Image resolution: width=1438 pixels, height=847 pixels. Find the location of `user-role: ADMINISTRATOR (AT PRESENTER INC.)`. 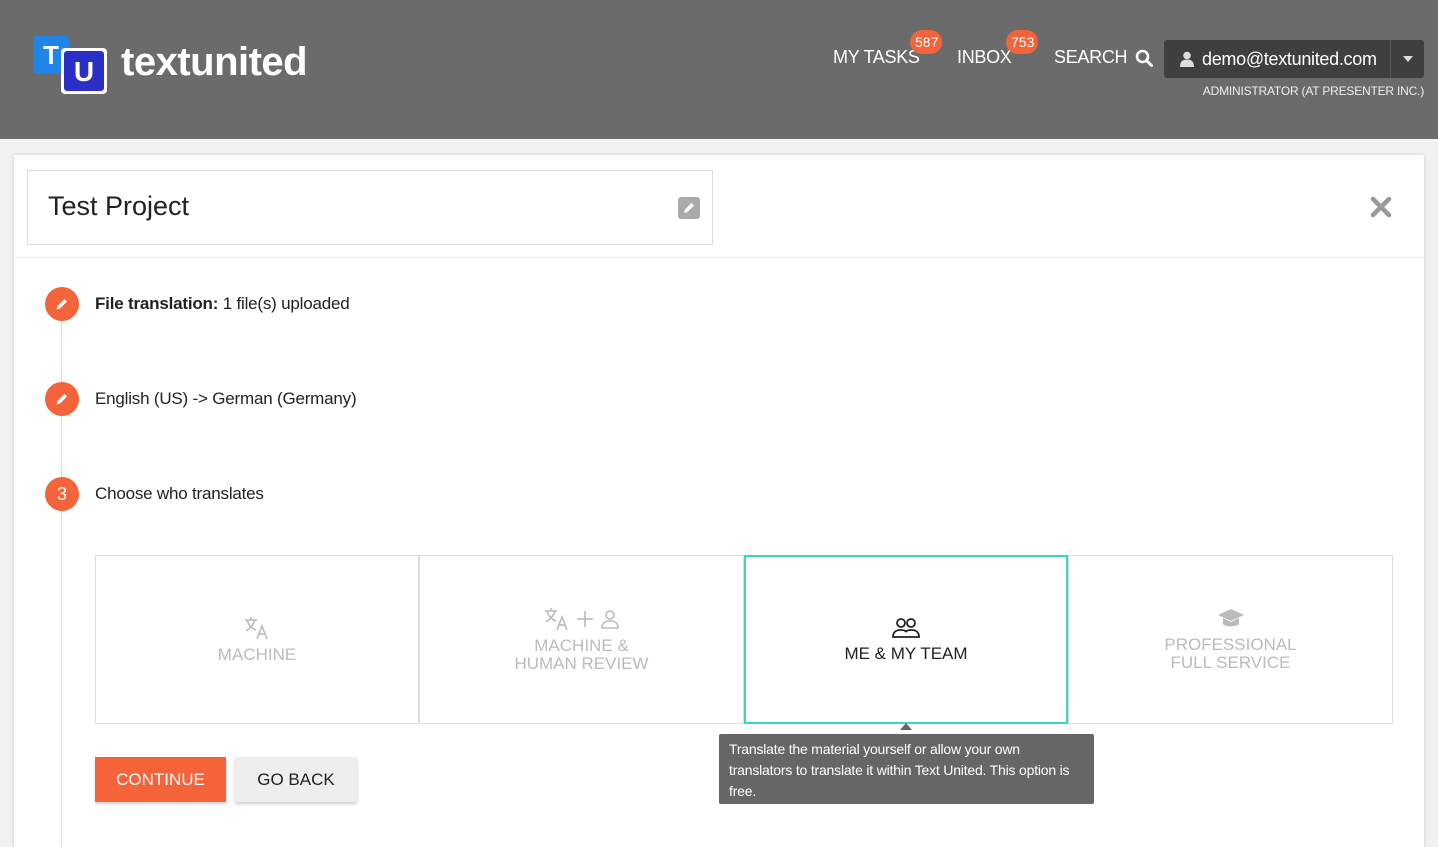

user-role: ADMINISTRATOR (AT PRESENTER INC.) is located at coordinates (1313, 91).